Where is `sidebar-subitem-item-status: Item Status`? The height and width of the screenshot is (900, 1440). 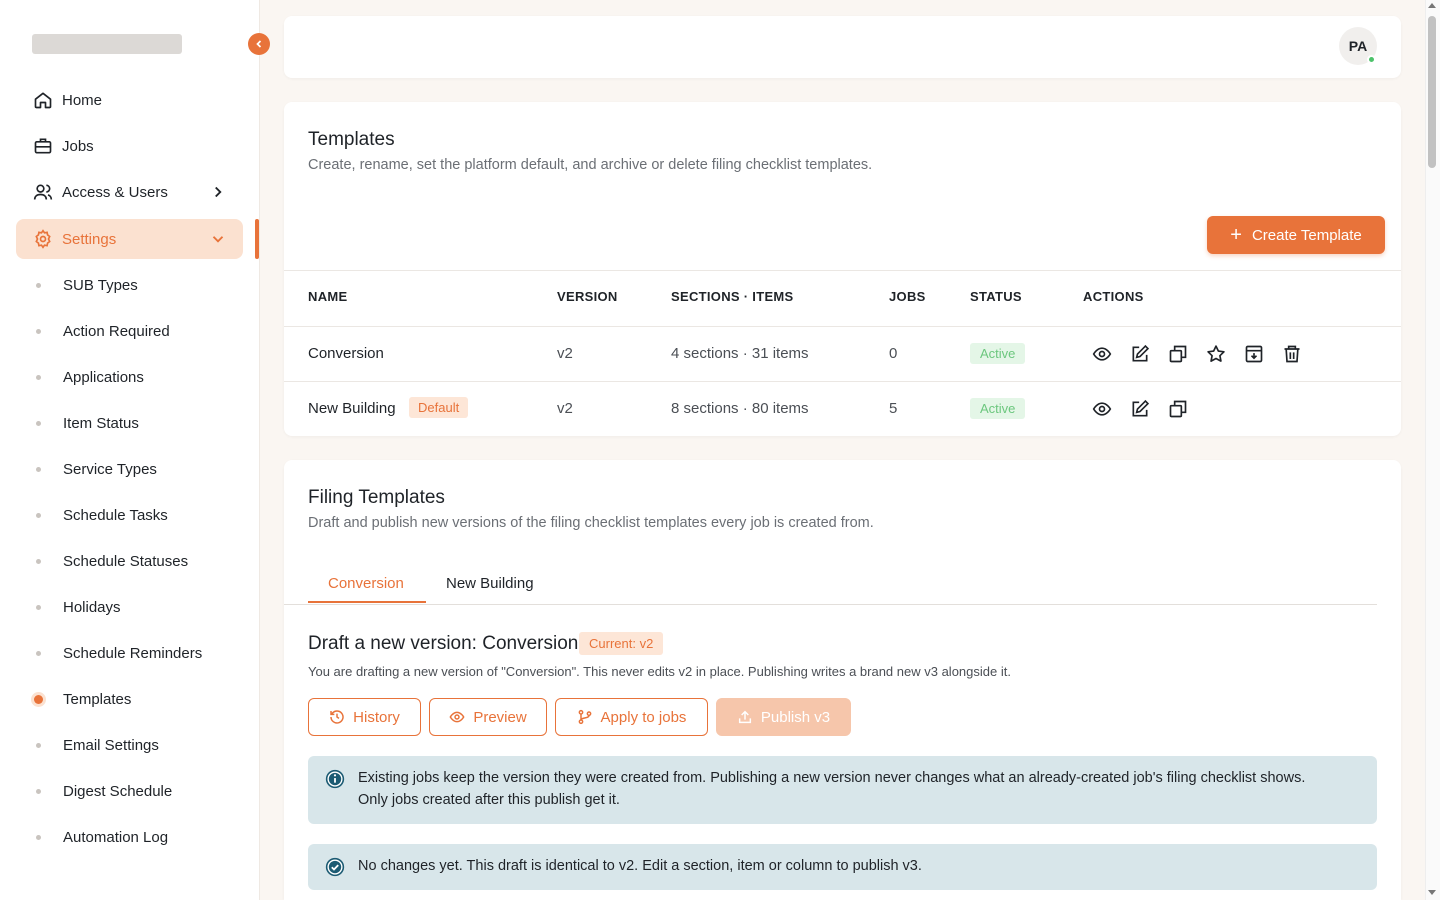 sidebar-subitem-item-status: Item Status is located at coordinates (140, 423).